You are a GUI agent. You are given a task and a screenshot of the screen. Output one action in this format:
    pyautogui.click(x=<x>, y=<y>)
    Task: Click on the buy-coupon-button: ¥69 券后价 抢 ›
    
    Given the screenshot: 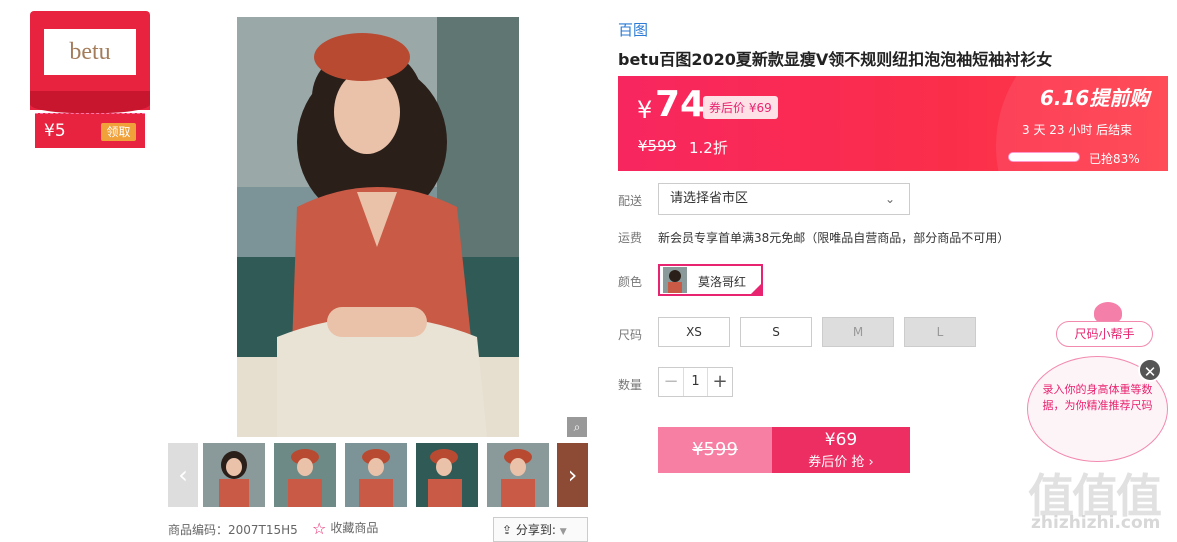 What is the action you would take?
    pyautogui.click(x=841, y=450)
    